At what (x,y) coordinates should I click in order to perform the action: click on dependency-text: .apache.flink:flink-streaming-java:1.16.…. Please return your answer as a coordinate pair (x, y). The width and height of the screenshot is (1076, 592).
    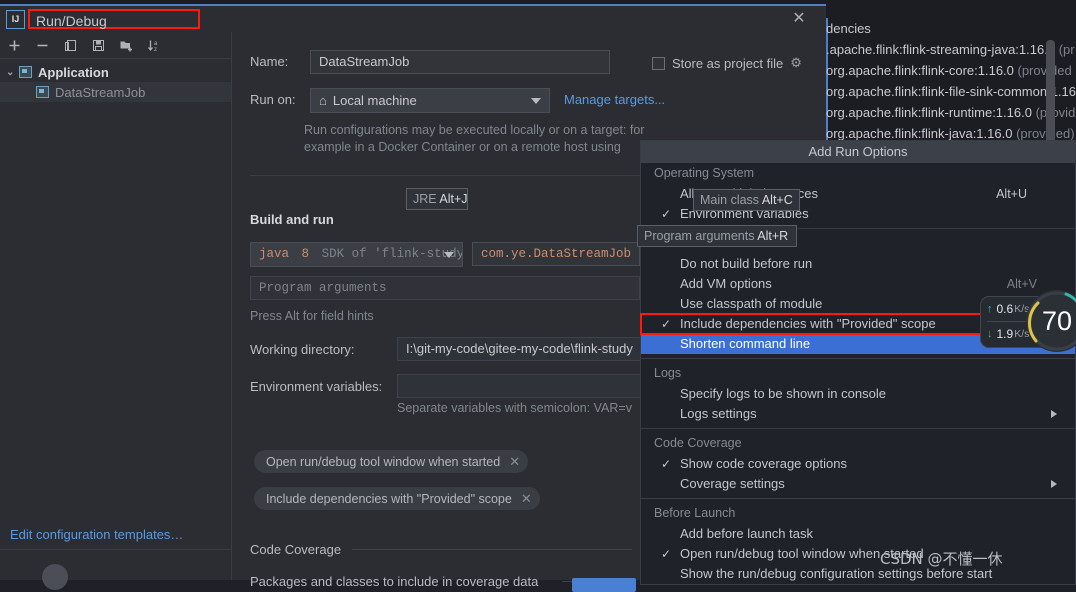
    Looking at the image, I should click on (942, 49).